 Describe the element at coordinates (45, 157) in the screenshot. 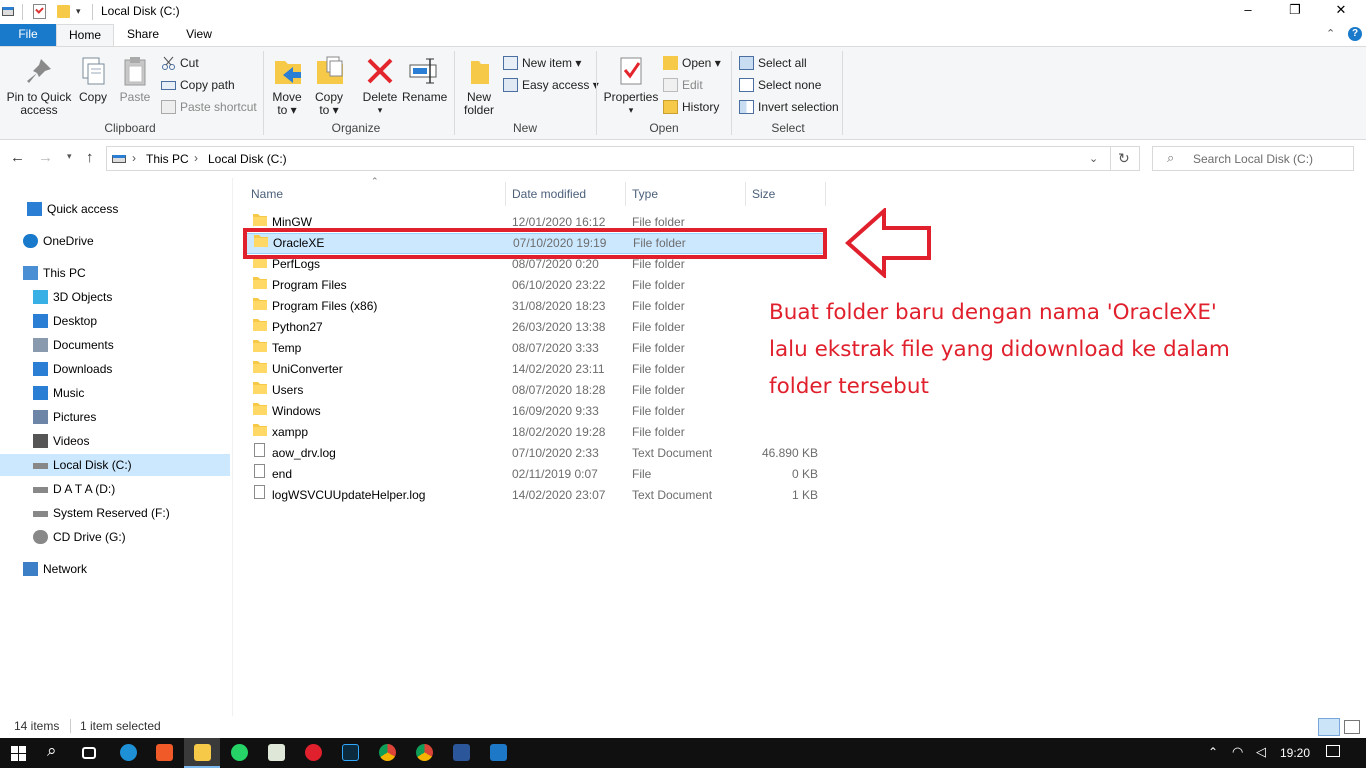

I see `forward-arrow-icon: →` at that location.